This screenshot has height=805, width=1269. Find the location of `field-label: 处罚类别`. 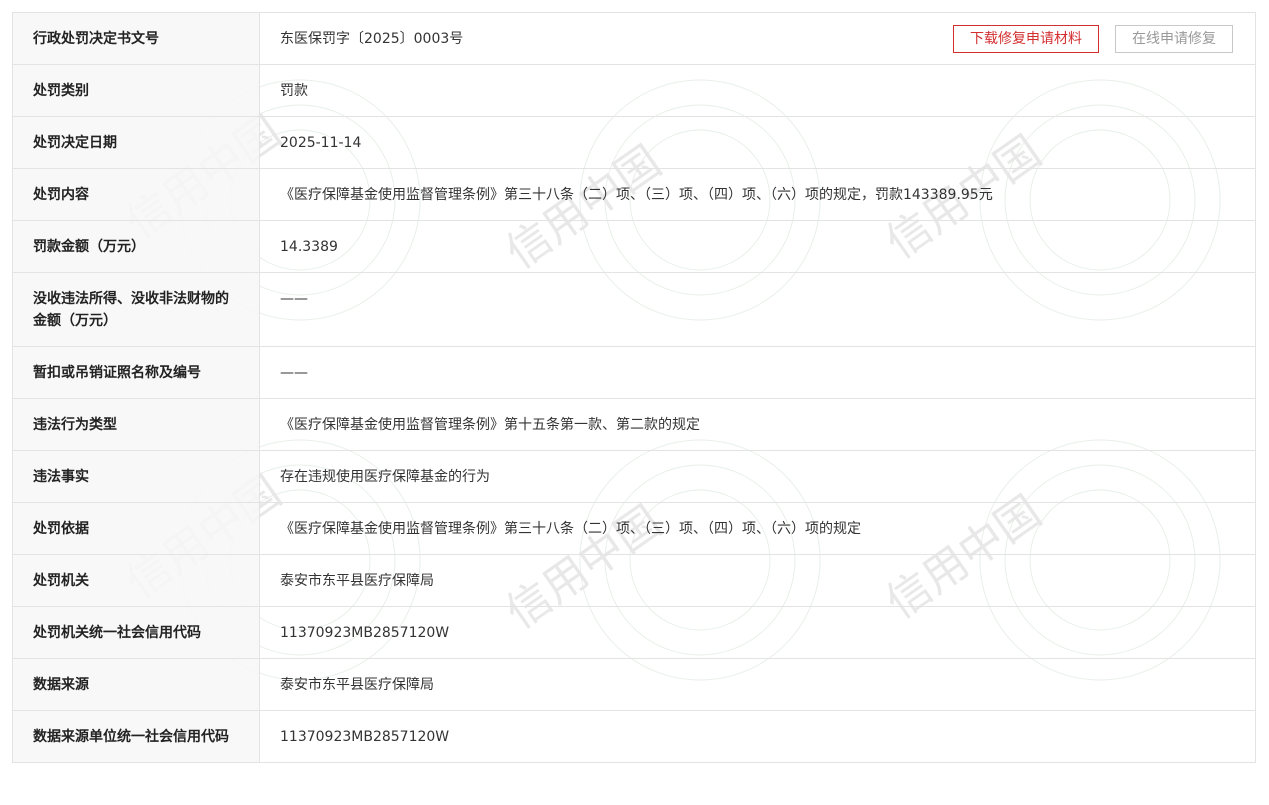

field-label: 处罚类别 is located at coordinates (136, 90).